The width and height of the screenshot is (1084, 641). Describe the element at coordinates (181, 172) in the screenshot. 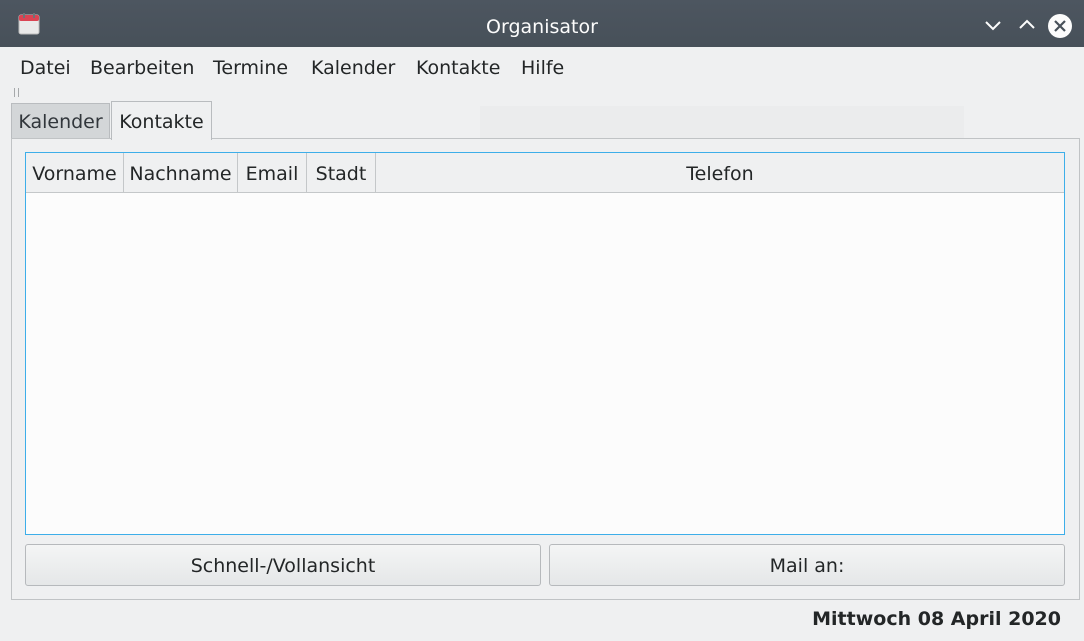

I see `column-header-nachname: Nachname` at that location.